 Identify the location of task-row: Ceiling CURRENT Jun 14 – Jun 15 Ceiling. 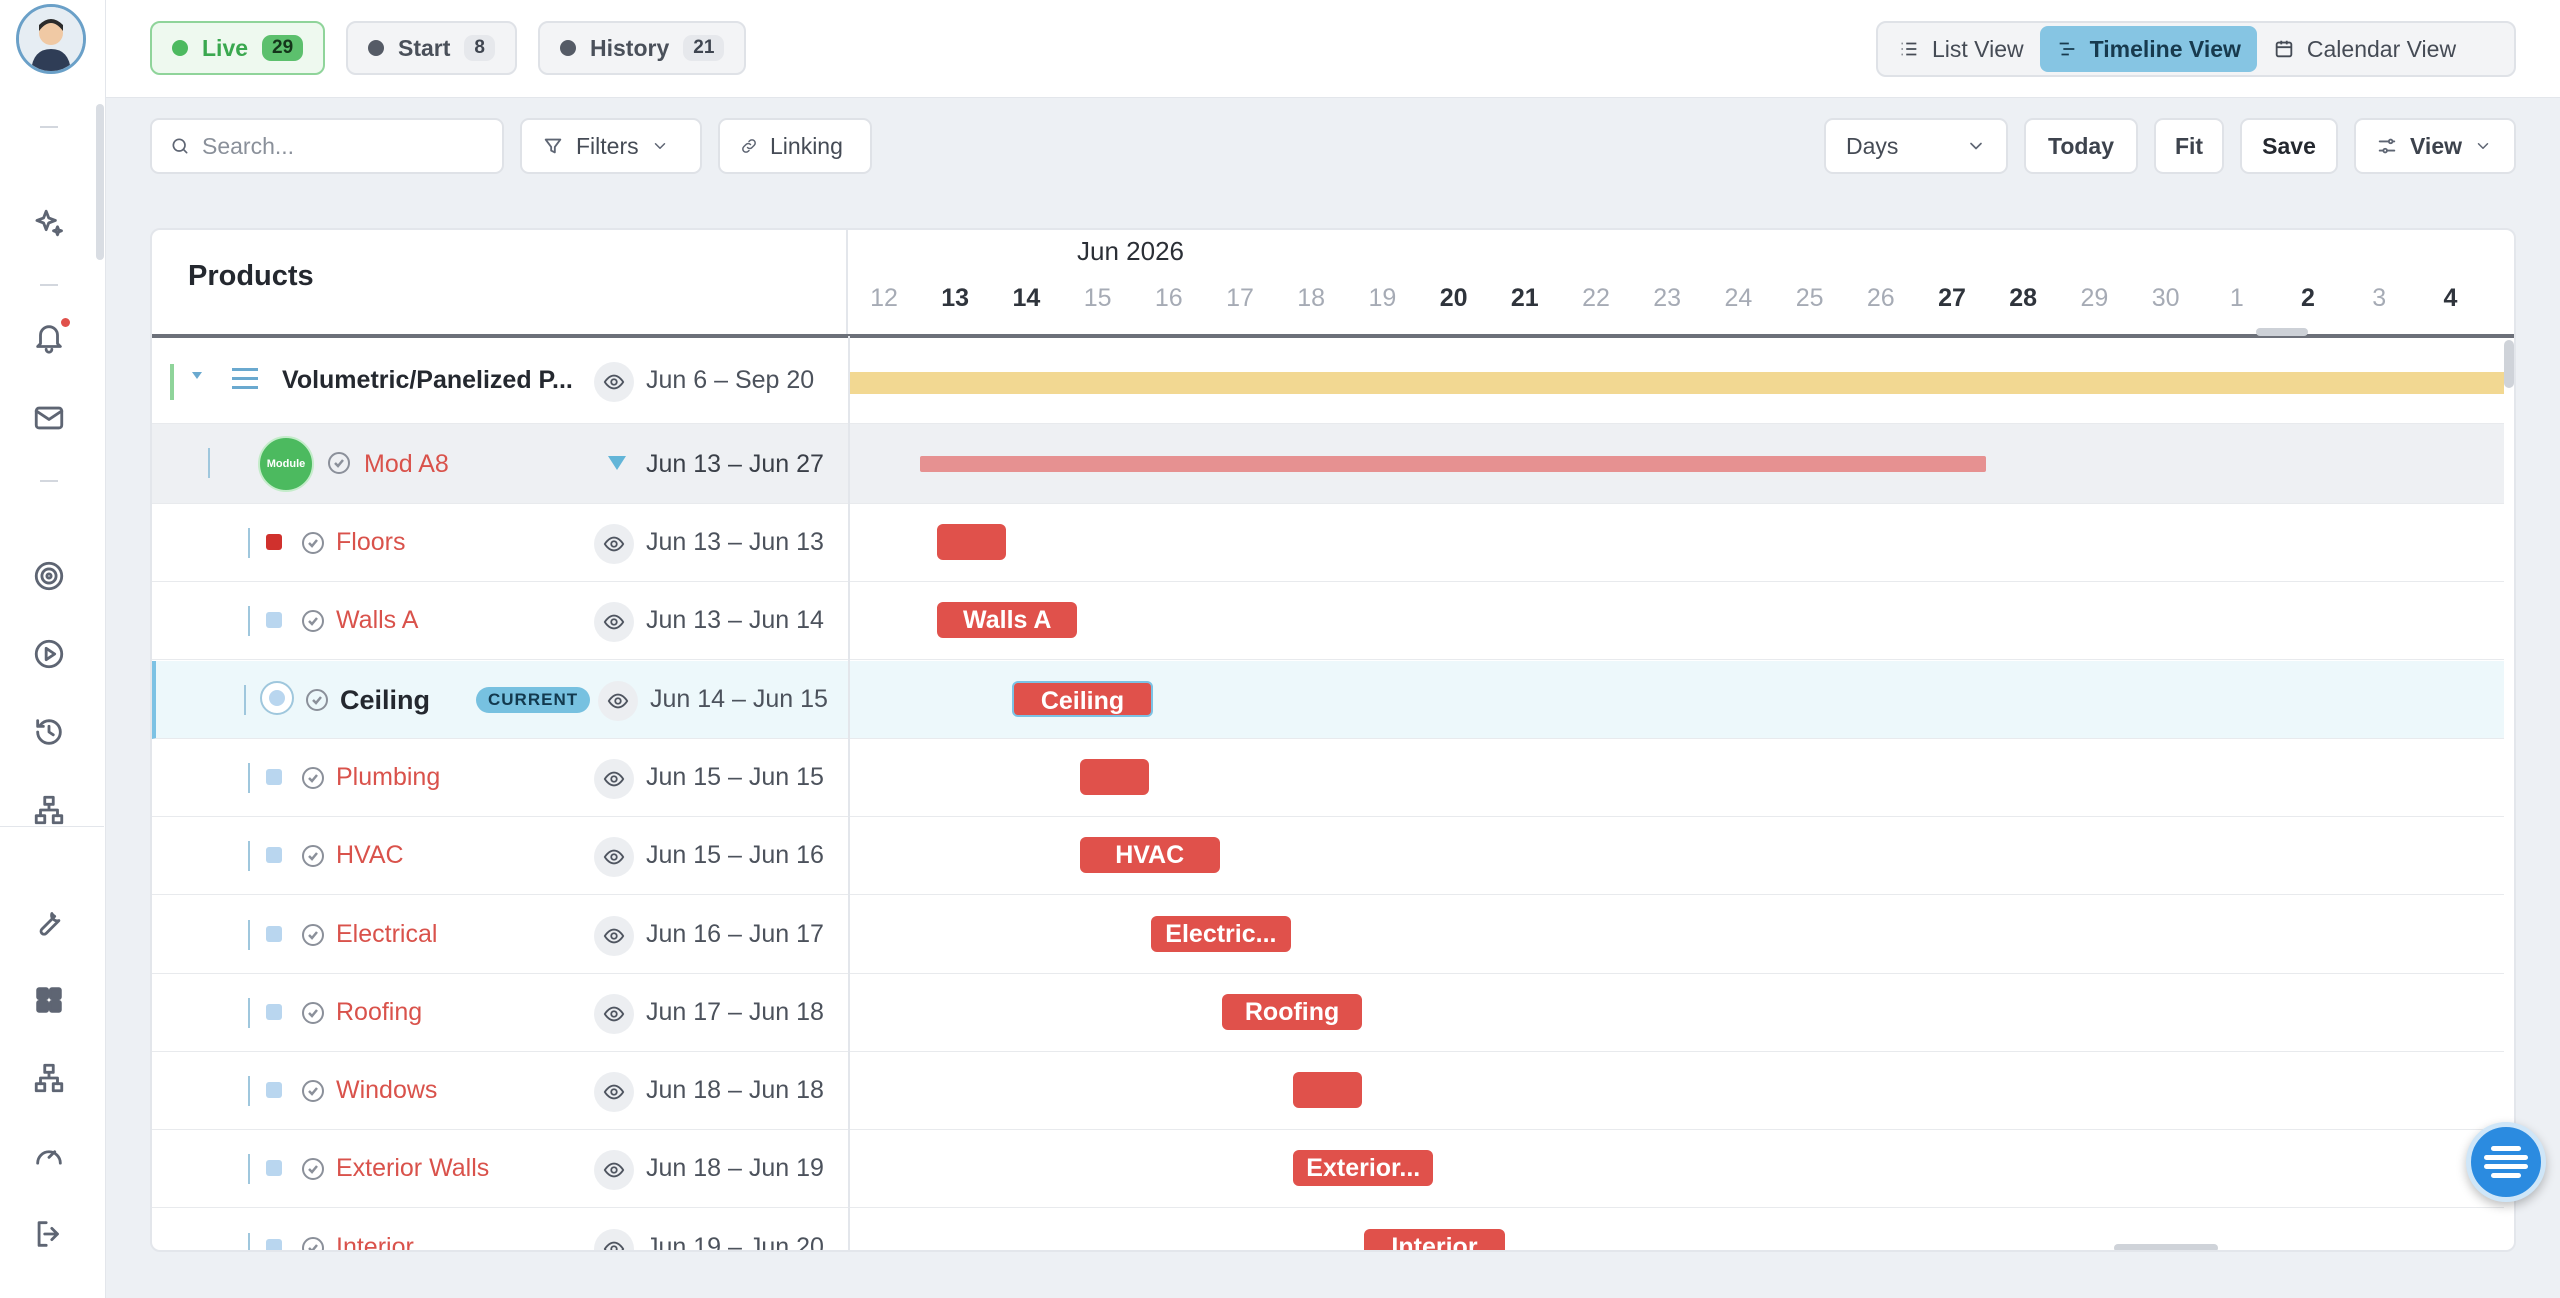
(1328, 699).